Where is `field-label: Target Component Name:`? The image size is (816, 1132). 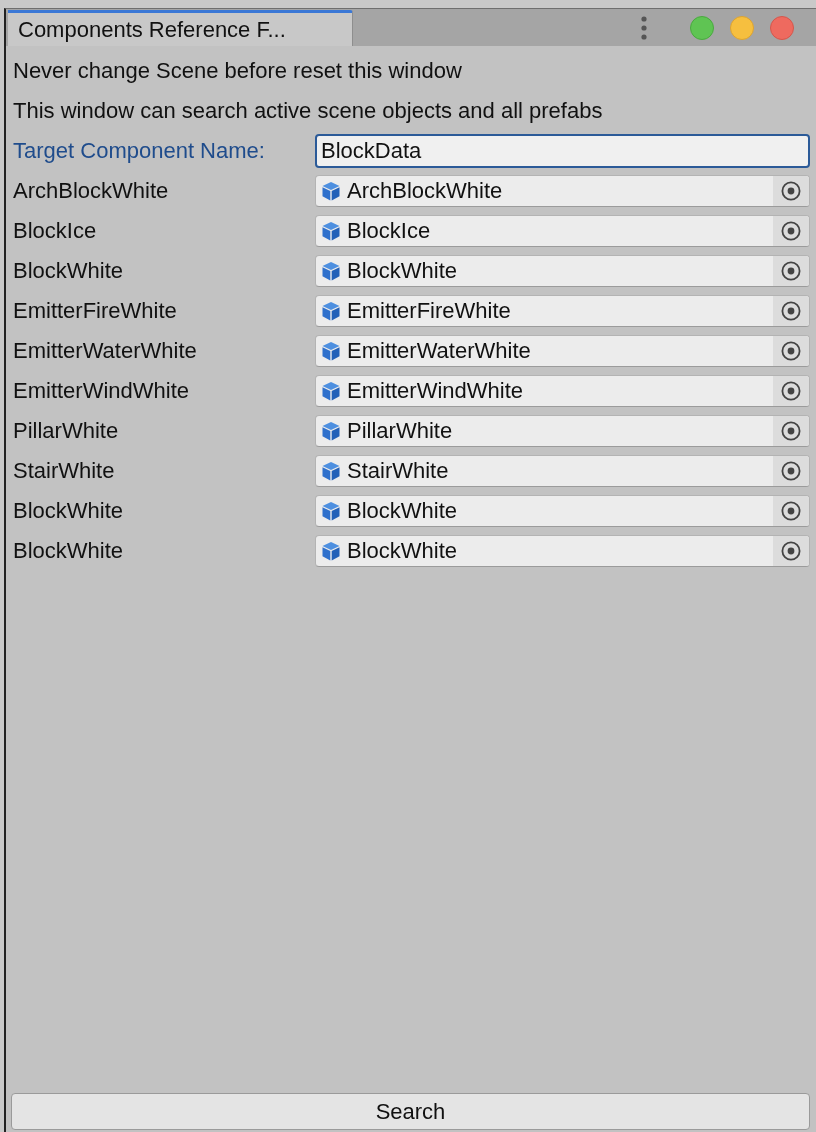 field-label: Target Component Name: is located at coordinates (139, 151).